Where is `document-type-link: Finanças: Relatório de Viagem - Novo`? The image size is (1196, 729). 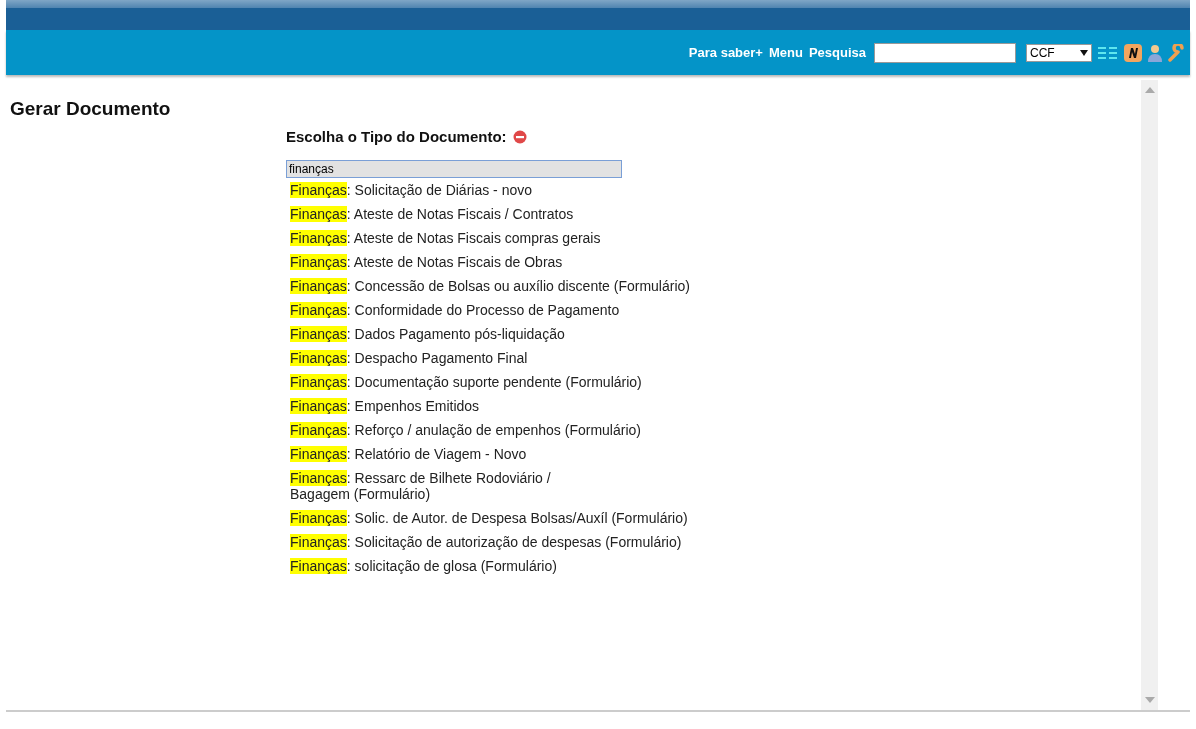
document-type-link: Finanças: Relatório de Viagem - Novo is located at coordinates (408, 454).